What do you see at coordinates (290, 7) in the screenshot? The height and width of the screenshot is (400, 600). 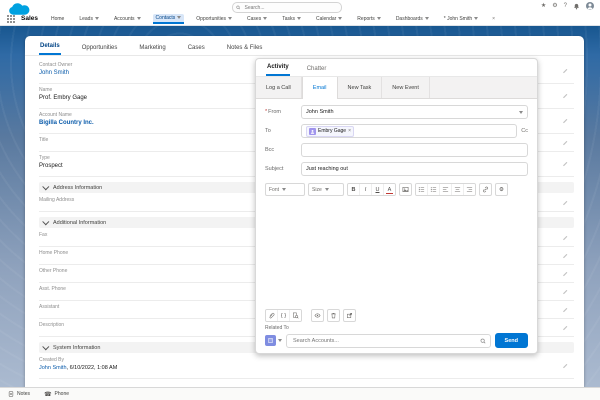 I see `global-search-input` at bounding box center [290, 7].